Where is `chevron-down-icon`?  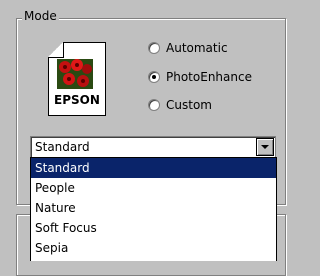 chevron-down-icon is located at coordinates (265, 147).